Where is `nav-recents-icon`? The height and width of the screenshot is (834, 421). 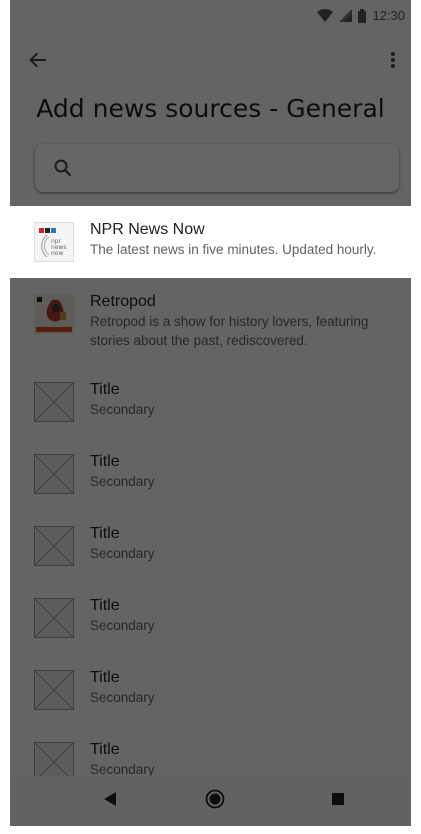 nav-recents-icon is located at coordinates (338, 801).